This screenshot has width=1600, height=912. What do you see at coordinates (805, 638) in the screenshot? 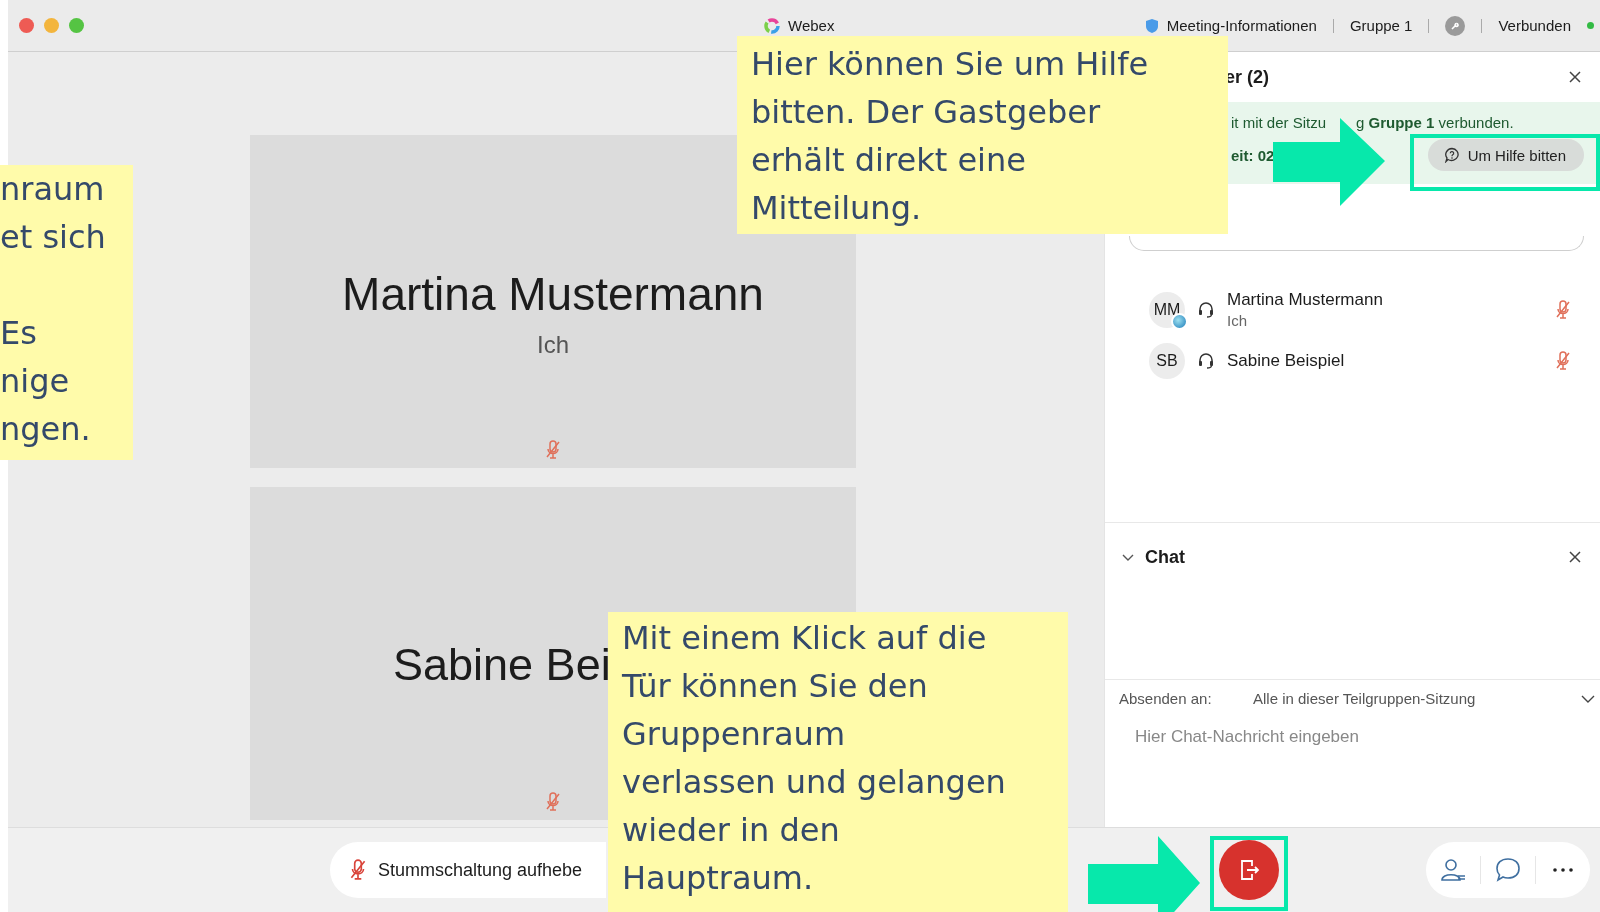
I see `callout-text: Mit einem Klick auf die` at bounding box center [805, 638].